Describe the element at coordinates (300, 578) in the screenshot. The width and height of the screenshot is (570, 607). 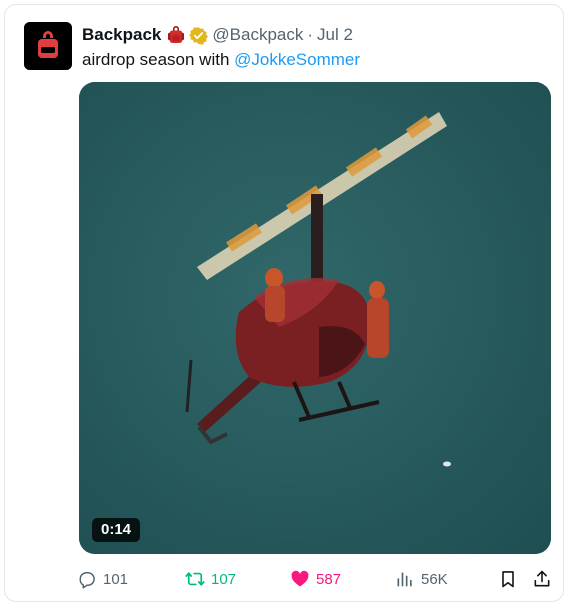
I see `heart-icon` at that location.